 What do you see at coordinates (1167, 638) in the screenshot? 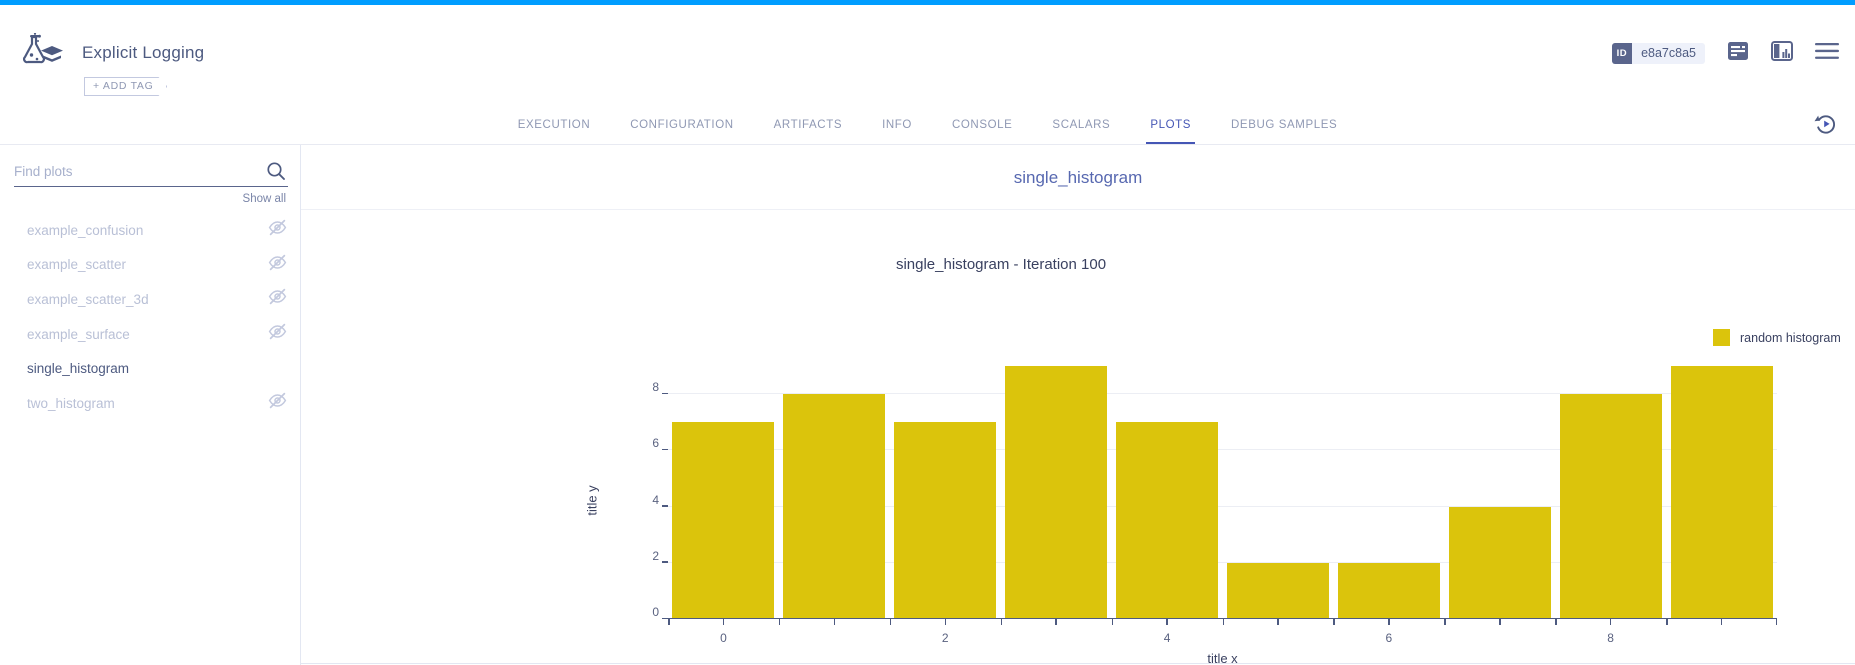
I see `x-tick-label: 4` at bounding box center [1167, 638].